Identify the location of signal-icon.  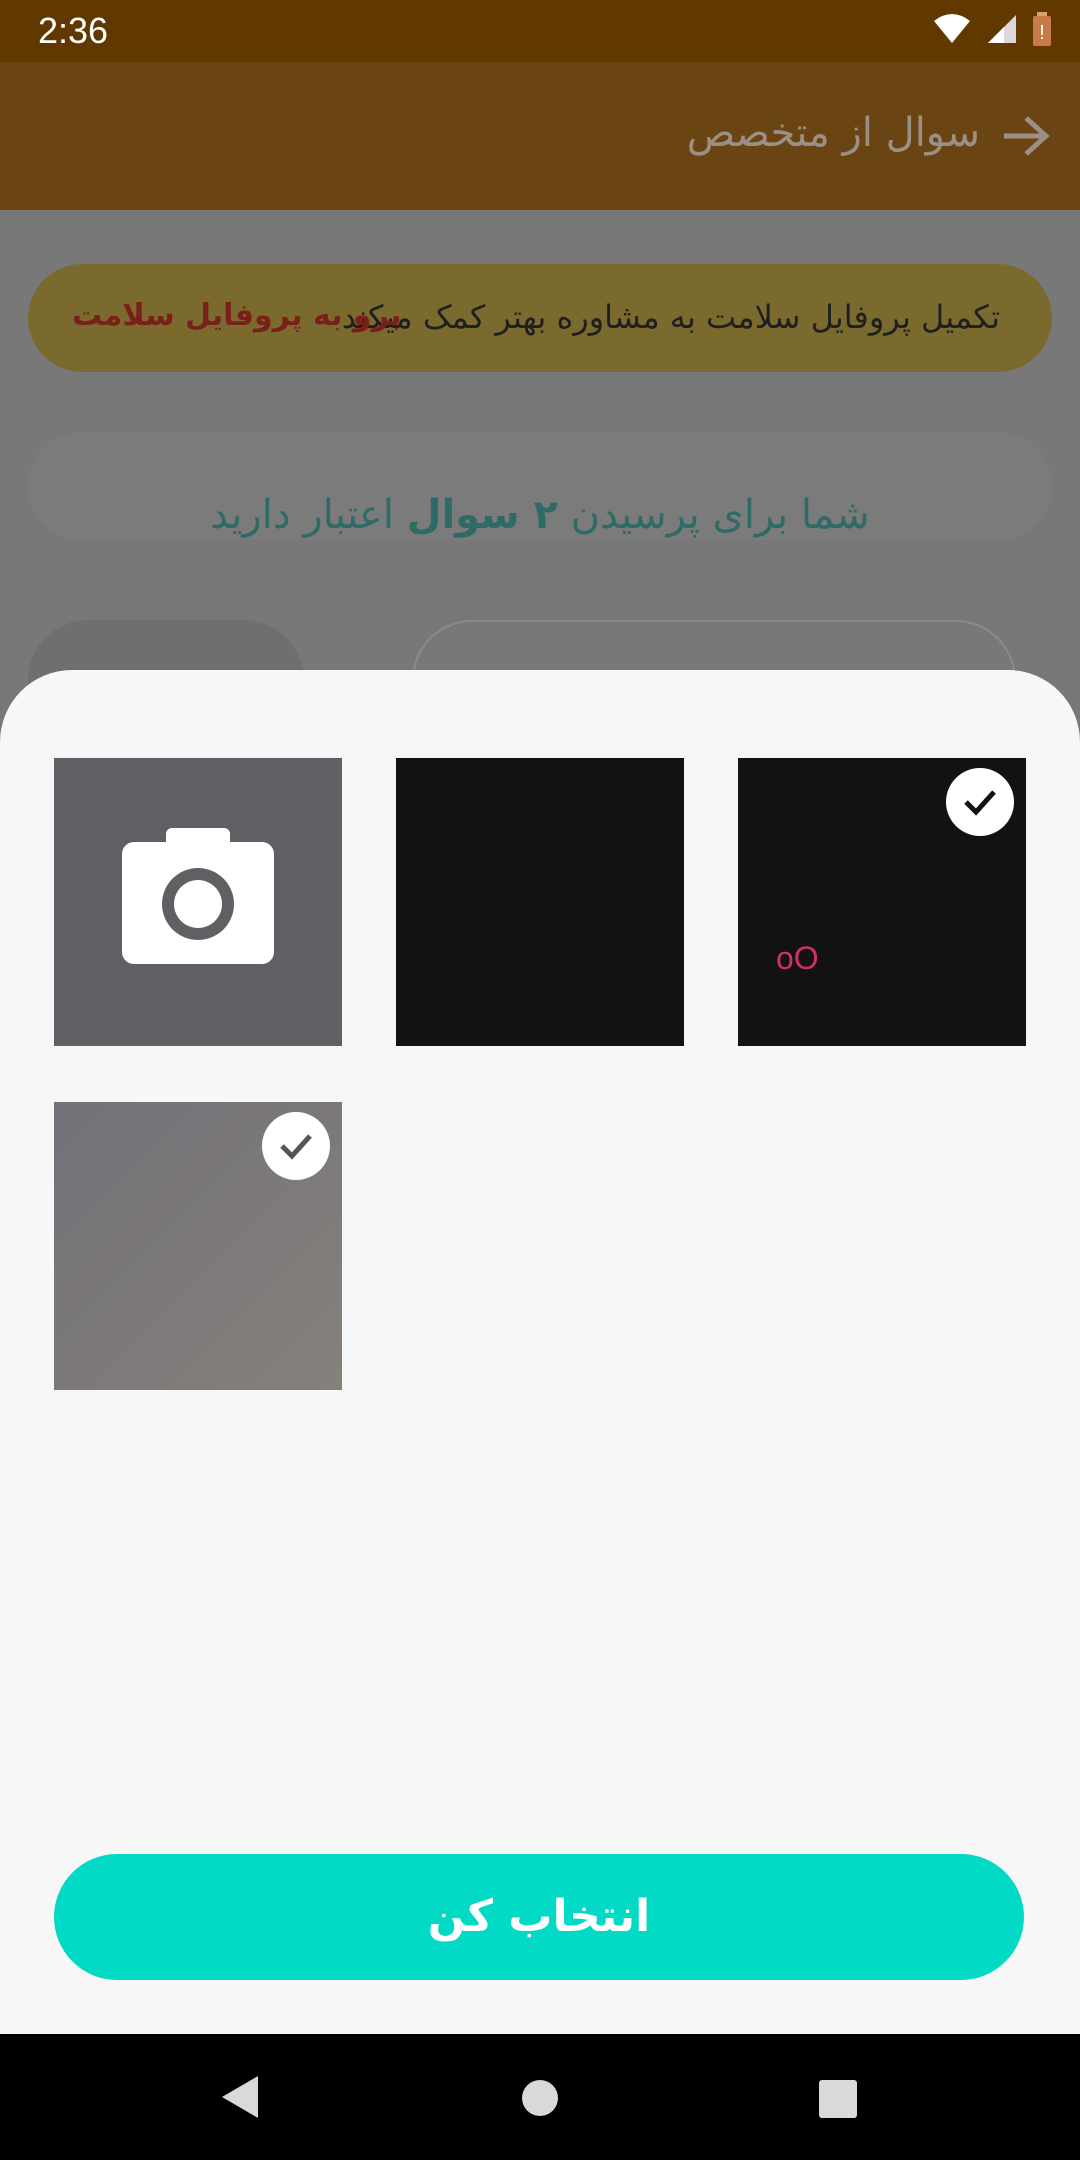
(1002, 29).